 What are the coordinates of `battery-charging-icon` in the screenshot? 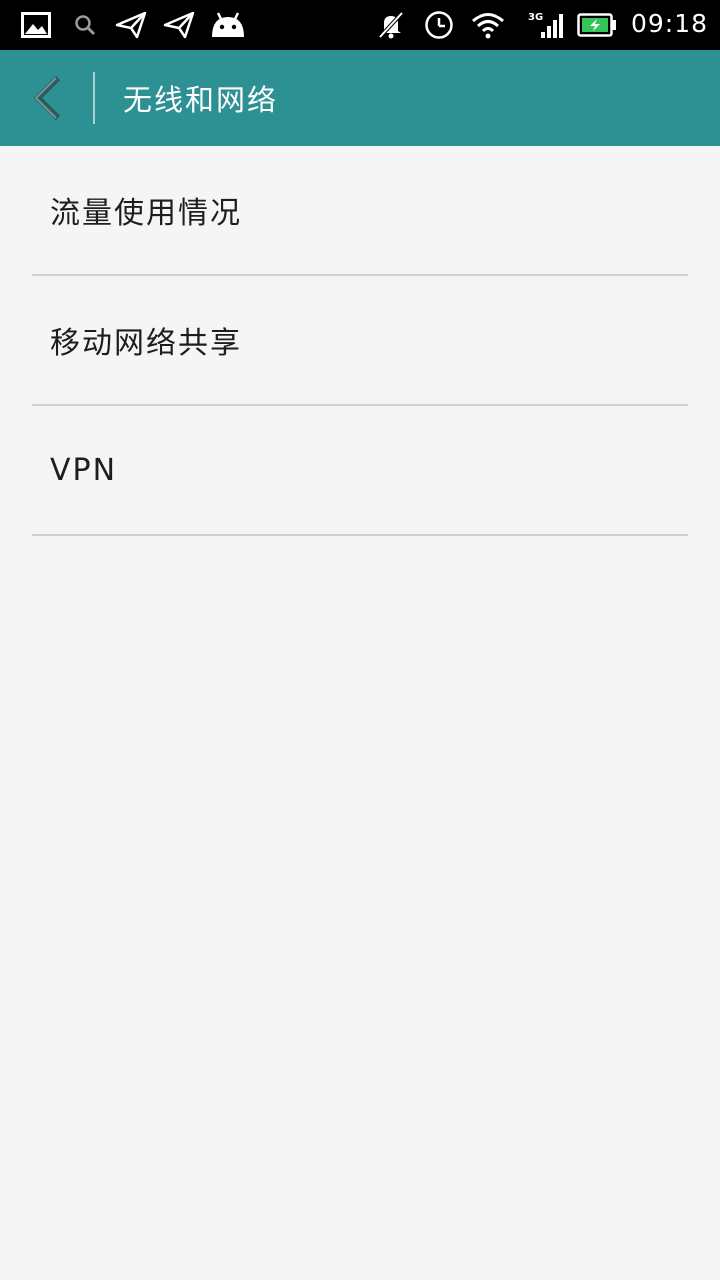 It's located at (597, 25).